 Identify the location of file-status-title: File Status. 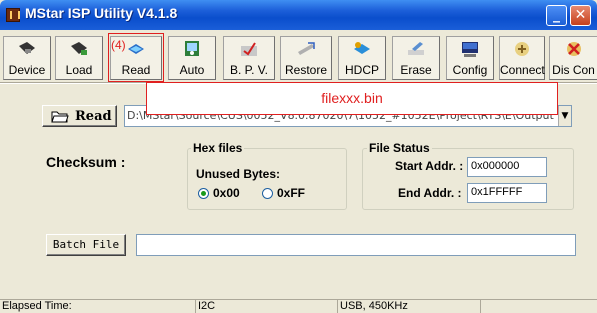
(399, 148).